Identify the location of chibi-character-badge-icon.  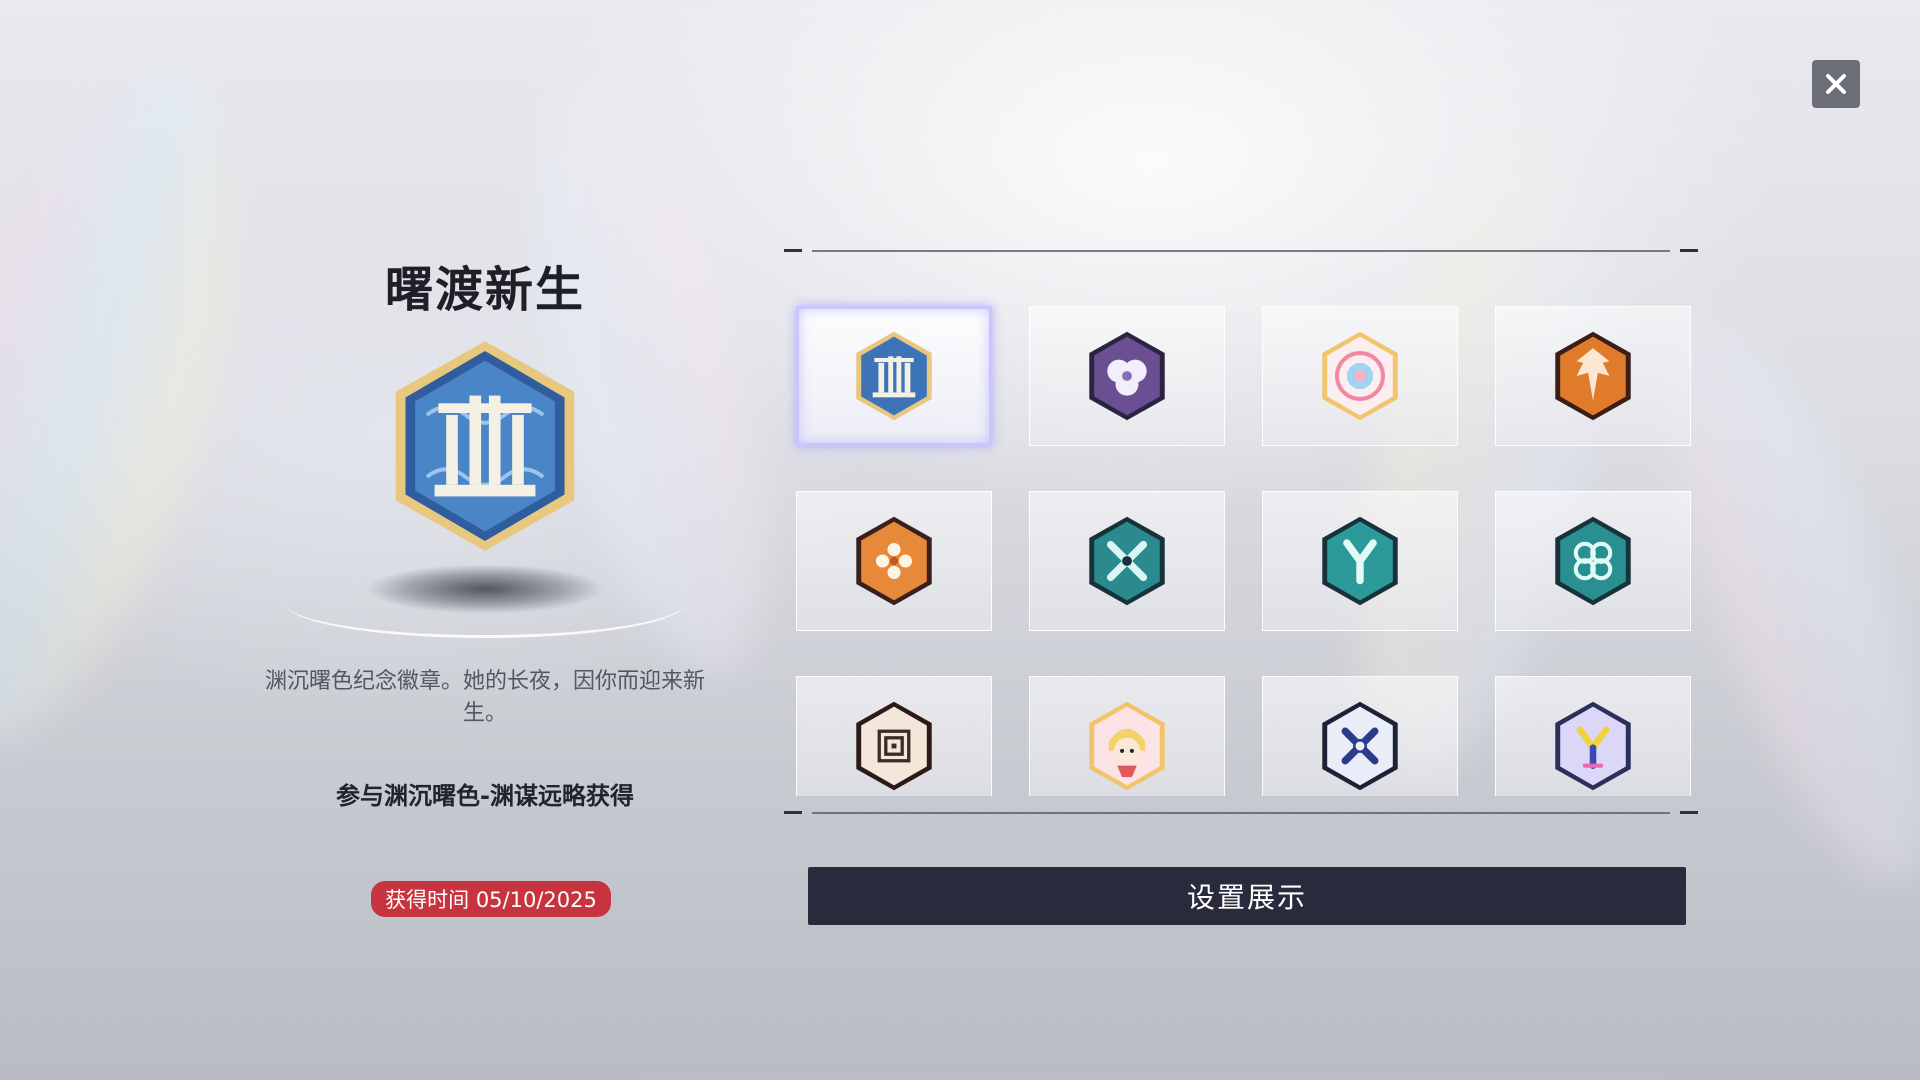
(1127, 746).